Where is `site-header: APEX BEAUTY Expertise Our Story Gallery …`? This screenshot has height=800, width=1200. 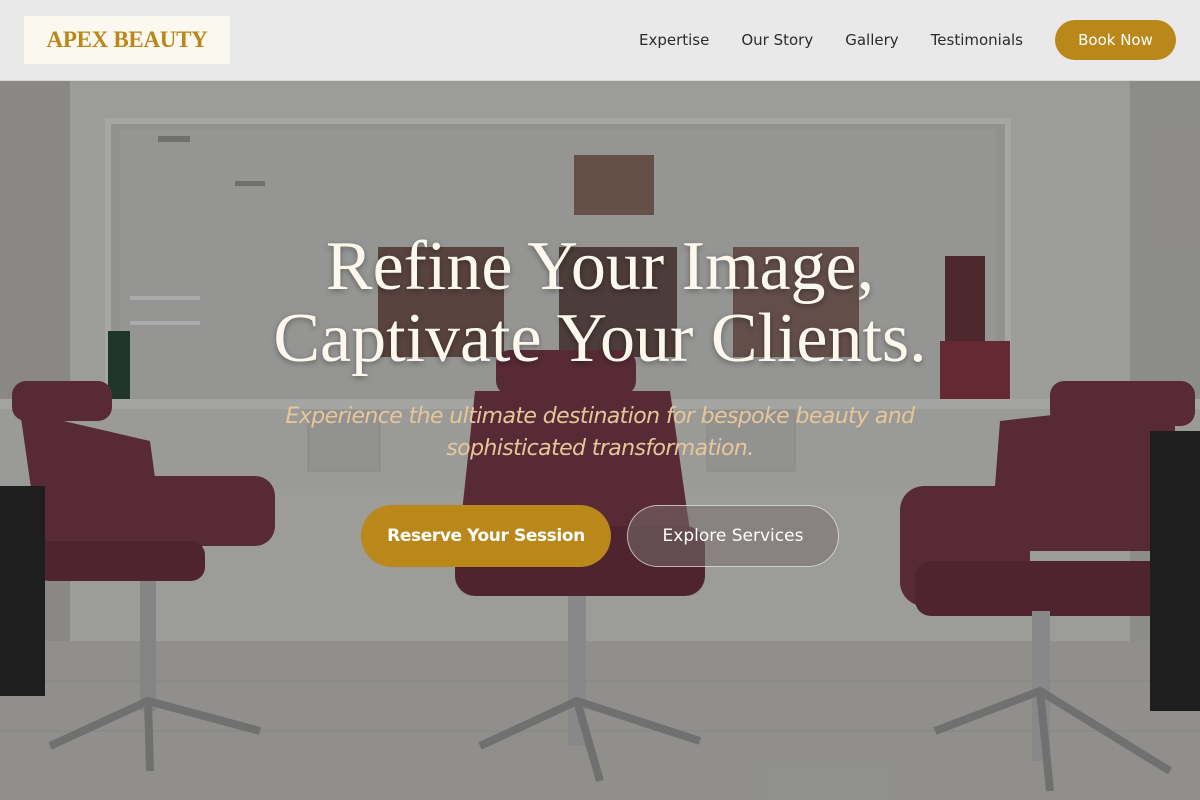
site-header: APEX BEAUTY Expertise Our Story Gallery … is located at coordinates (600, 40).